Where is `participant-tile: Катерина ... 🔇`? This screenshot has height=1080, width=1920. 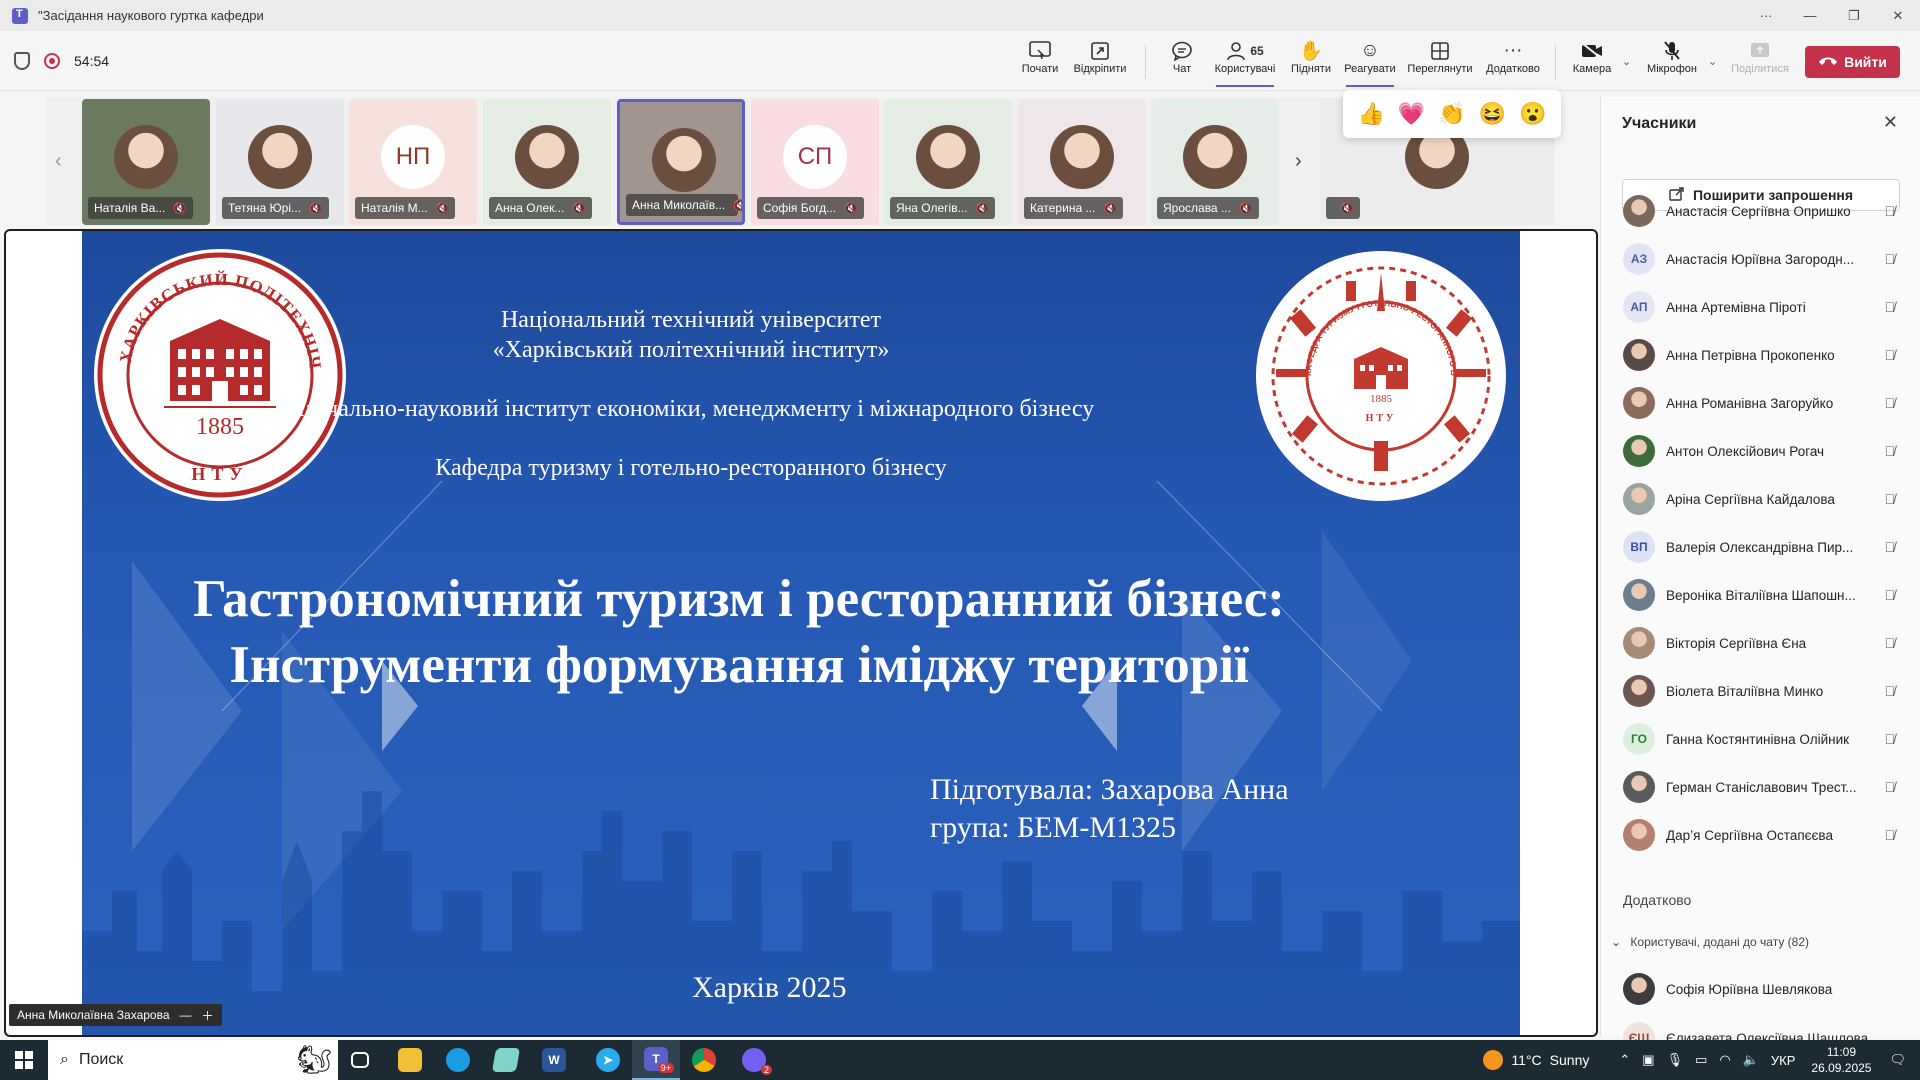
participant-tile: Катерина ... 🔇 is located at coordinates (1082, 162).